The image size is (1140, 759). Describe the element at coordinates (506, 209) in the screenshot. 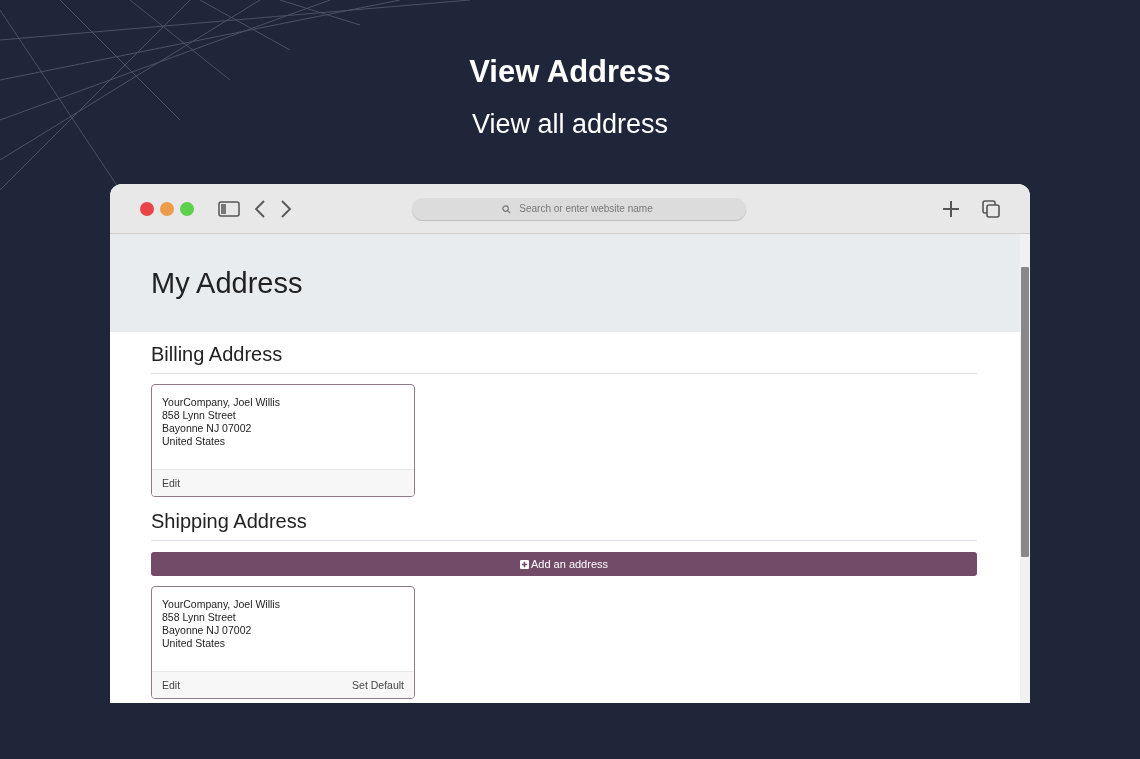

I see `search-icon` at that location.